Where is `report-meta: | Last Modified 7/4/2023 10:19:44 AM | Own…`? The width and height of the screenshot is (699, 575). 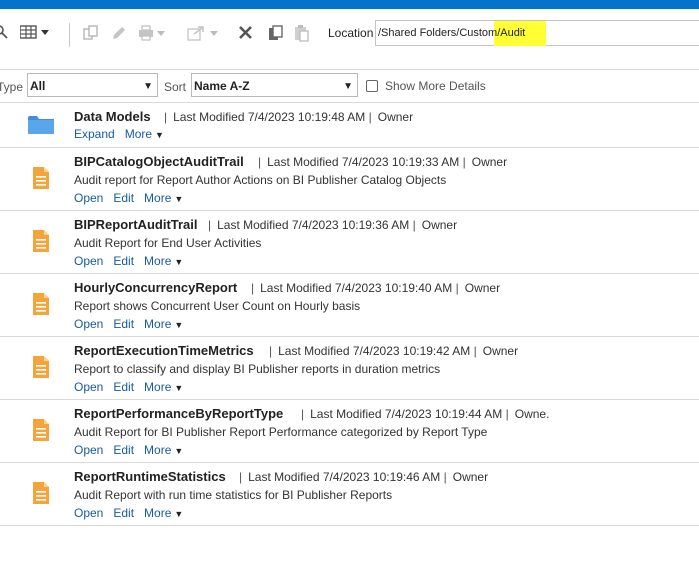 report-meta: | Last Modified 7/4/2023 10:19:44 AM | Own… is located at coordinates (425, 414).